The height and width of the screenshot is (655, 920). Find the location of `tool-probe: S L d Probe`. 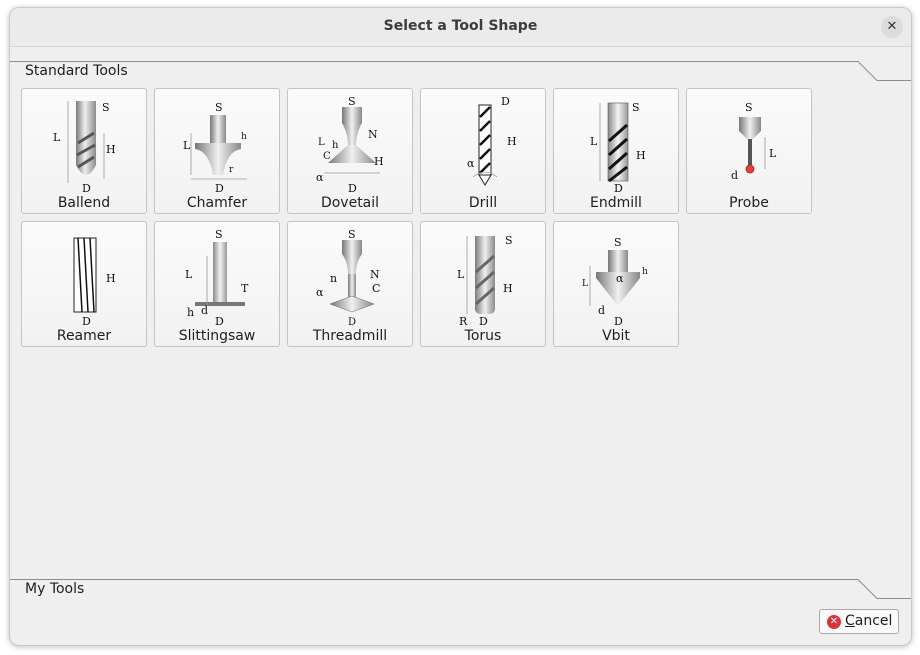

tool-probe: S L d Probe is located at coordinates (749, 151).